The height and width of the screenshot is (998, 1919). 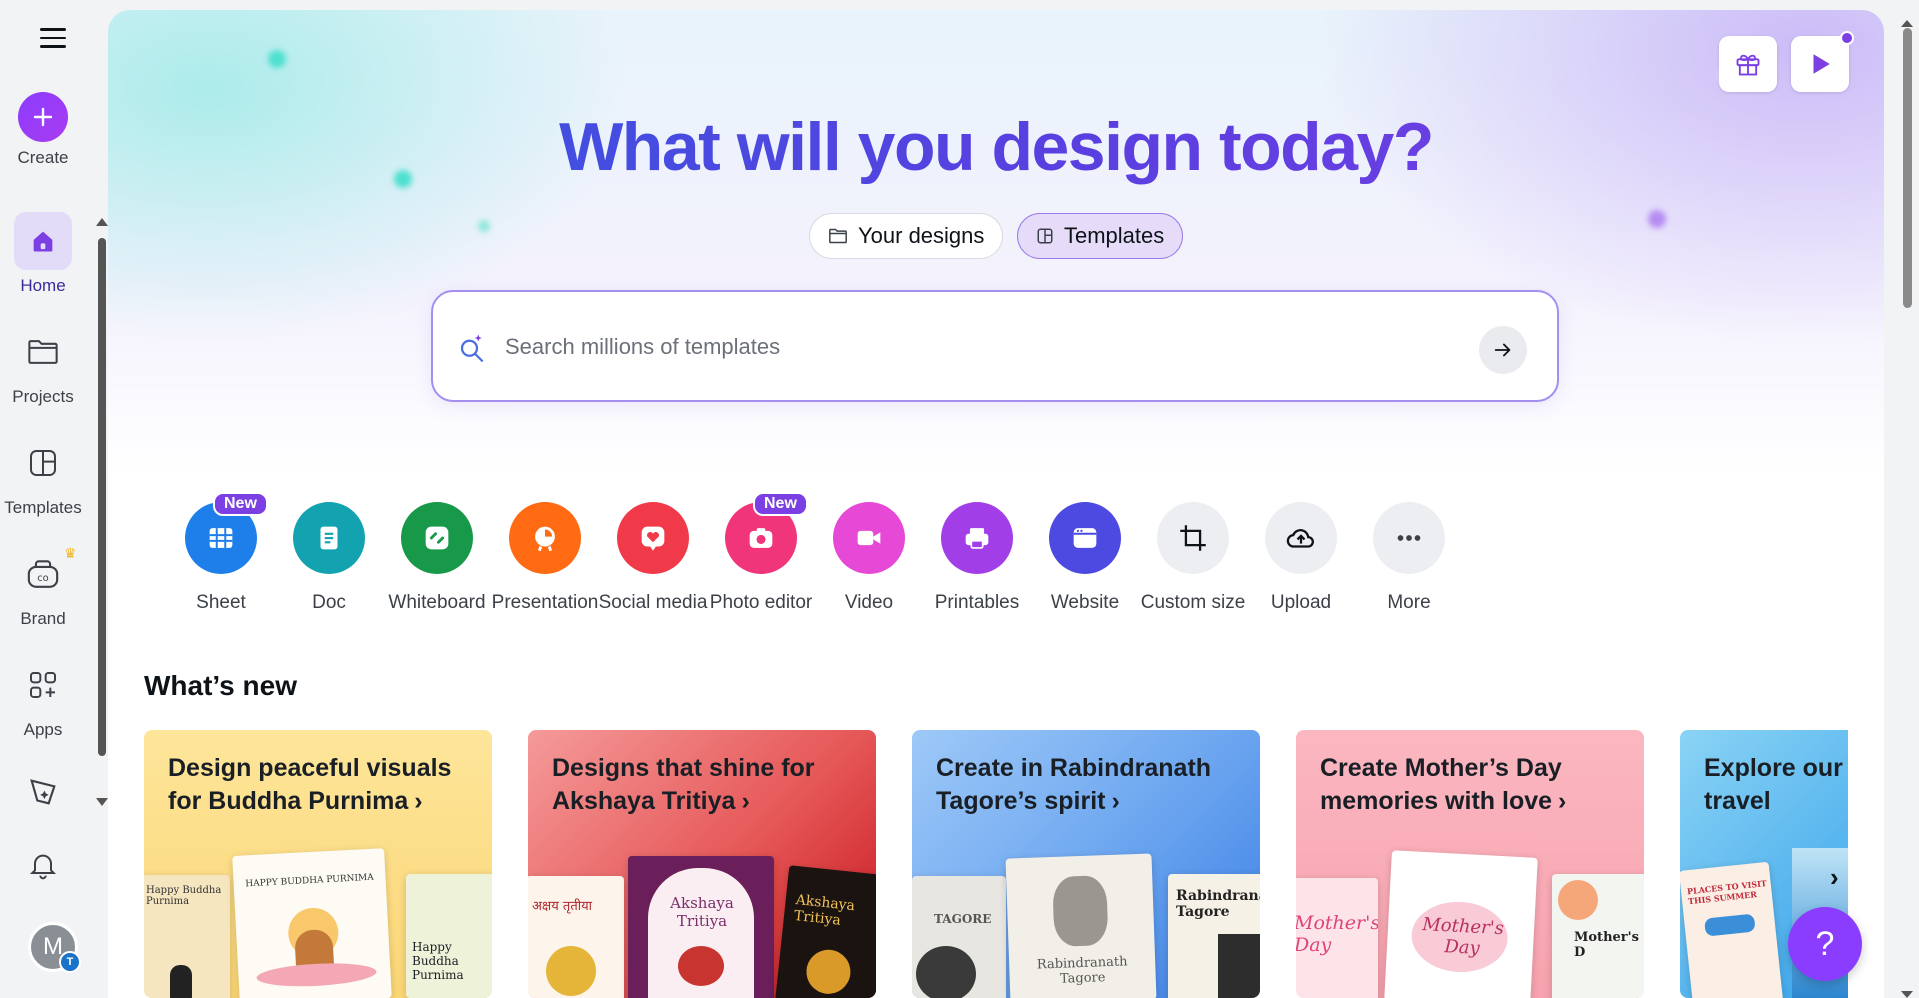 I want to click on tab-your-designs: Your designs, so click(x=906, y=236).